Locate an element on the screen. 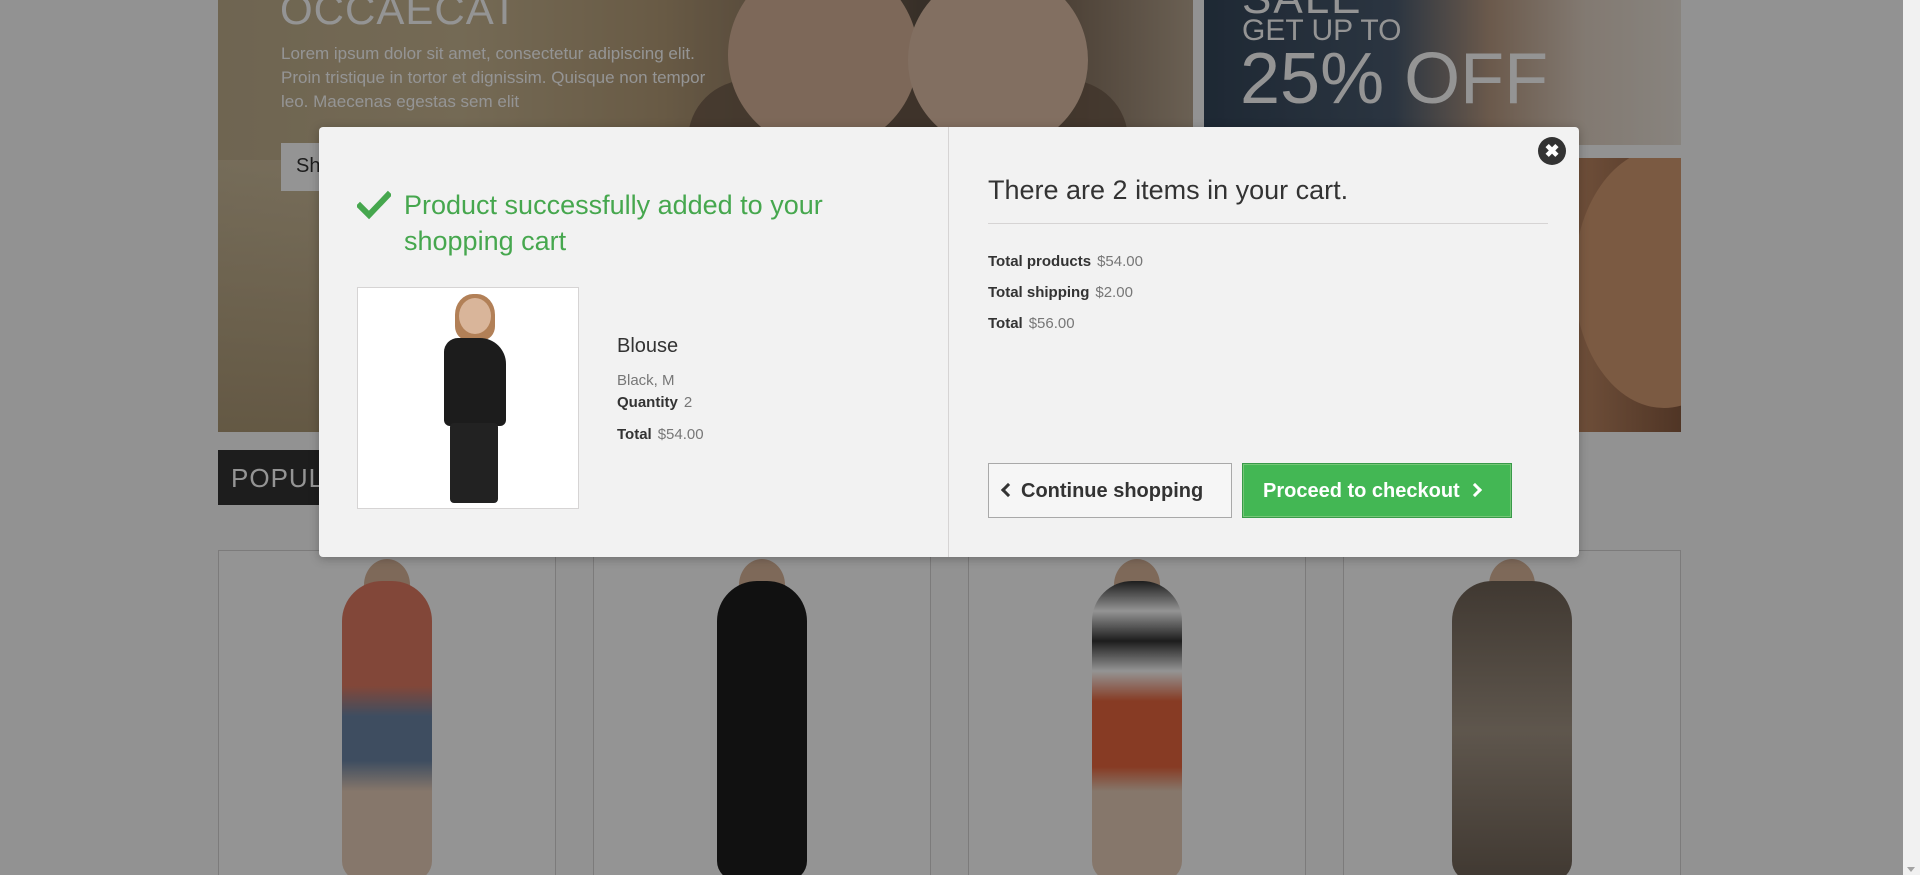  cart-total-value: $56.00 is located at coordinates (1051, 323).